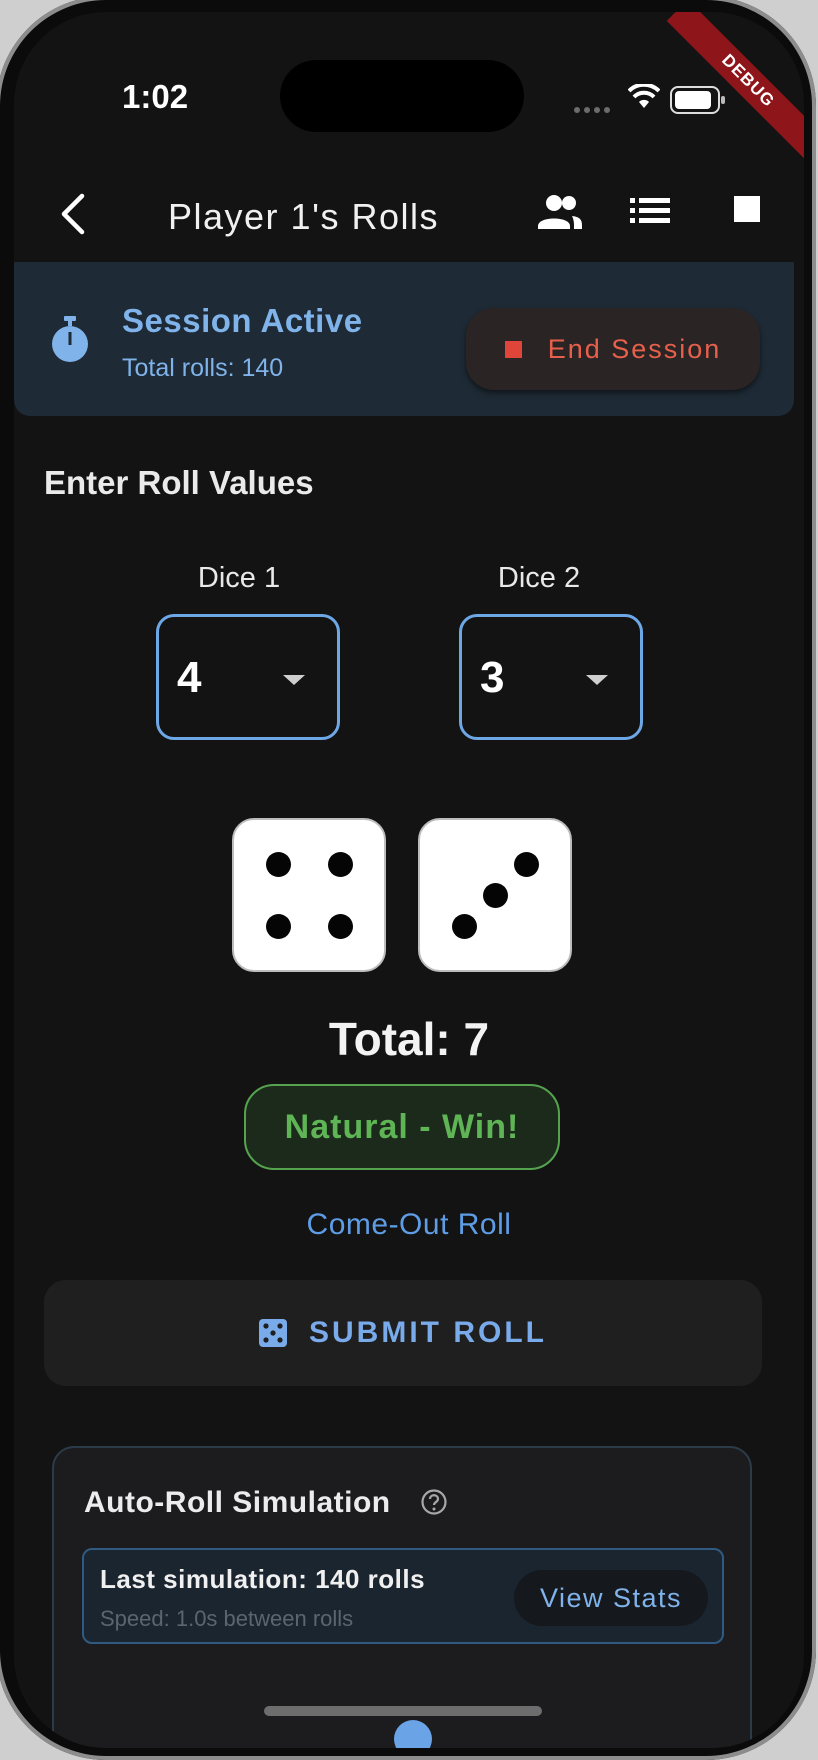 The image size is (818, 1760). What do you see at coordinates (650, 211) in the screenshot?
I see `list-icon` at bounding box center [650, 211].